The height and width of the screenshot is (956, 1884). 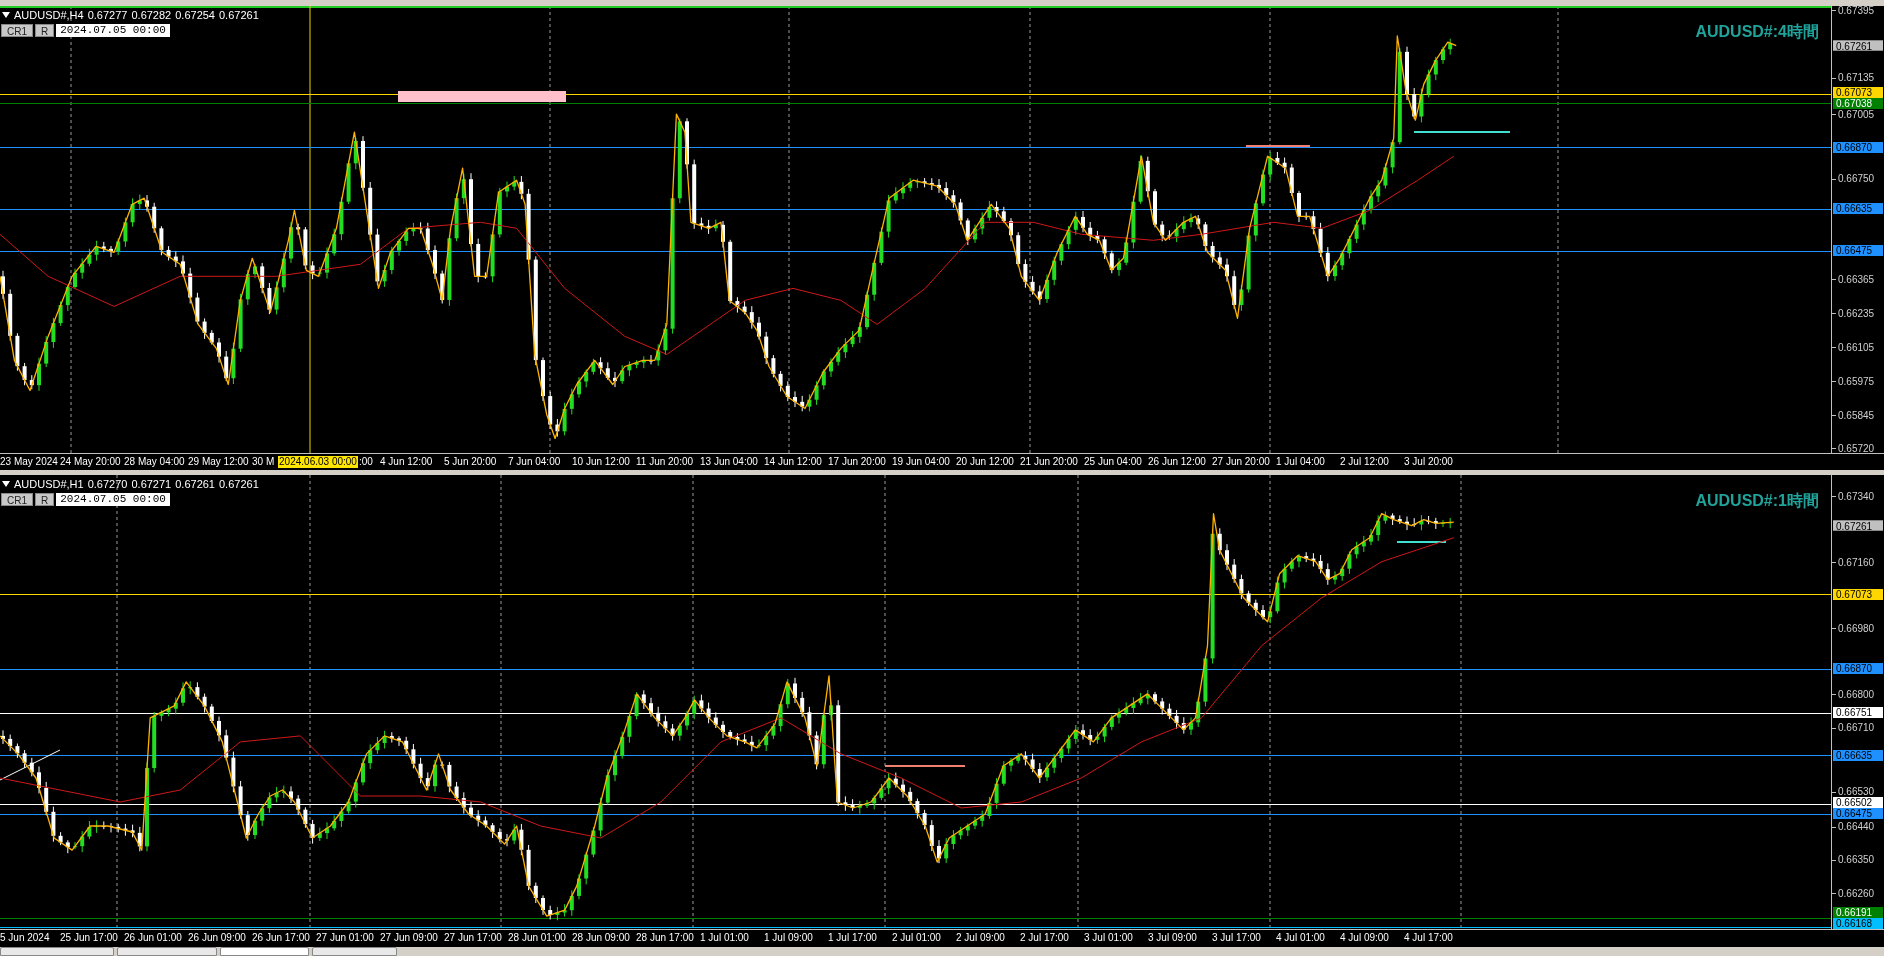 What do you see at coordinates (1856, 893) in the screenshot?
I see `axis-tick-label: 0.66260` at bounding box center [1856, 893].